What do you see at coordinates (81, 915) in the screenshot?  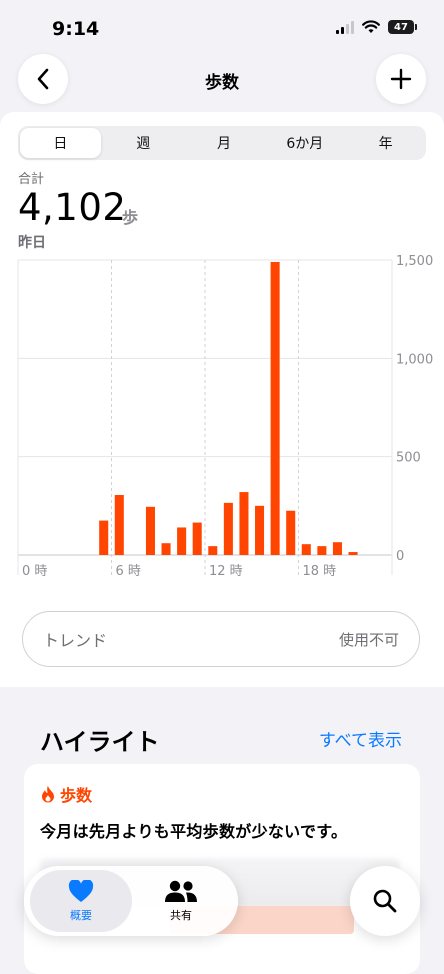 I see `tab-summary-label: 概要` at bounding box center [81, 915].